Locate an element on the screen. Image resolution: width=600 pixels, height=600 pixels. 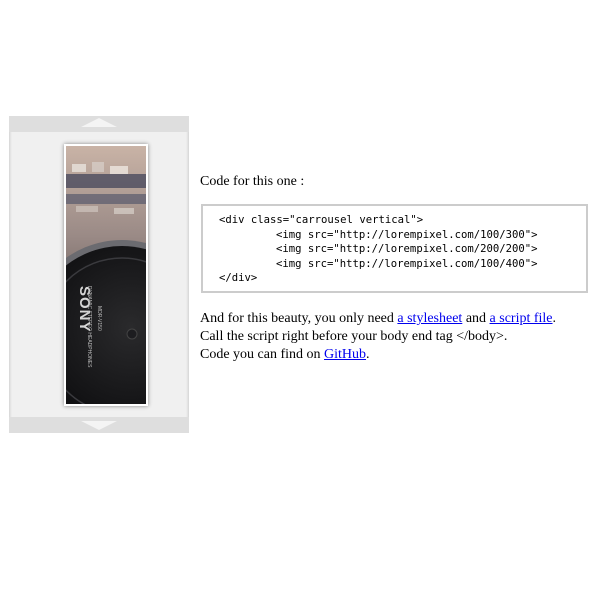
chevron-up-icon is located at coordinates (99, 122).